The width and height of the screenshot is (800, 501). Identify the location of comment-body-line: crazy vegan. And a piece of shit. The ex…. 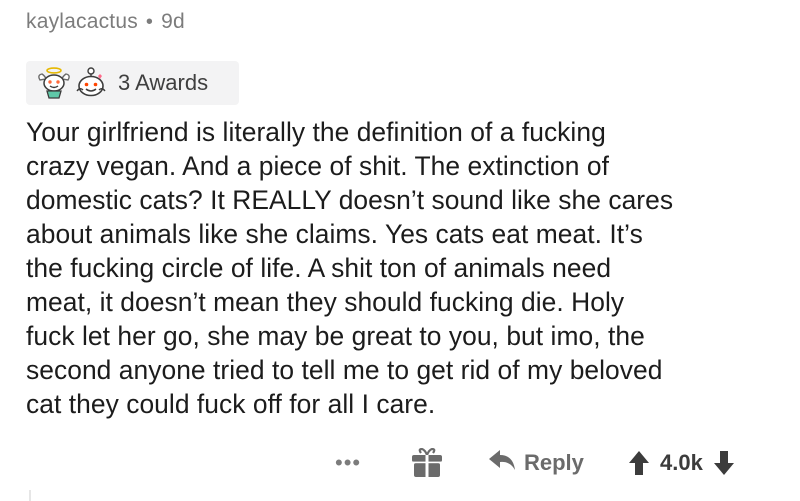
(318, 166).